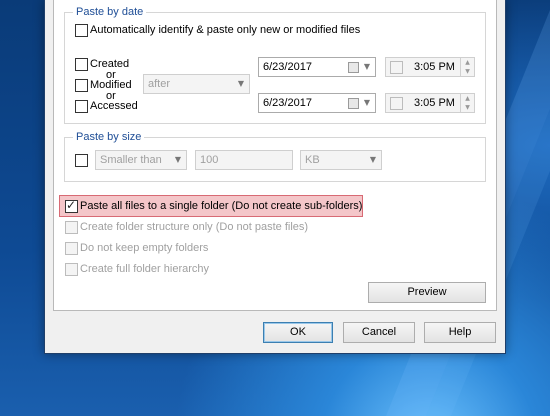 This screenshot has width=550, height=416. I want to click on full-hierarchy-checkbox, so click(71, 269).